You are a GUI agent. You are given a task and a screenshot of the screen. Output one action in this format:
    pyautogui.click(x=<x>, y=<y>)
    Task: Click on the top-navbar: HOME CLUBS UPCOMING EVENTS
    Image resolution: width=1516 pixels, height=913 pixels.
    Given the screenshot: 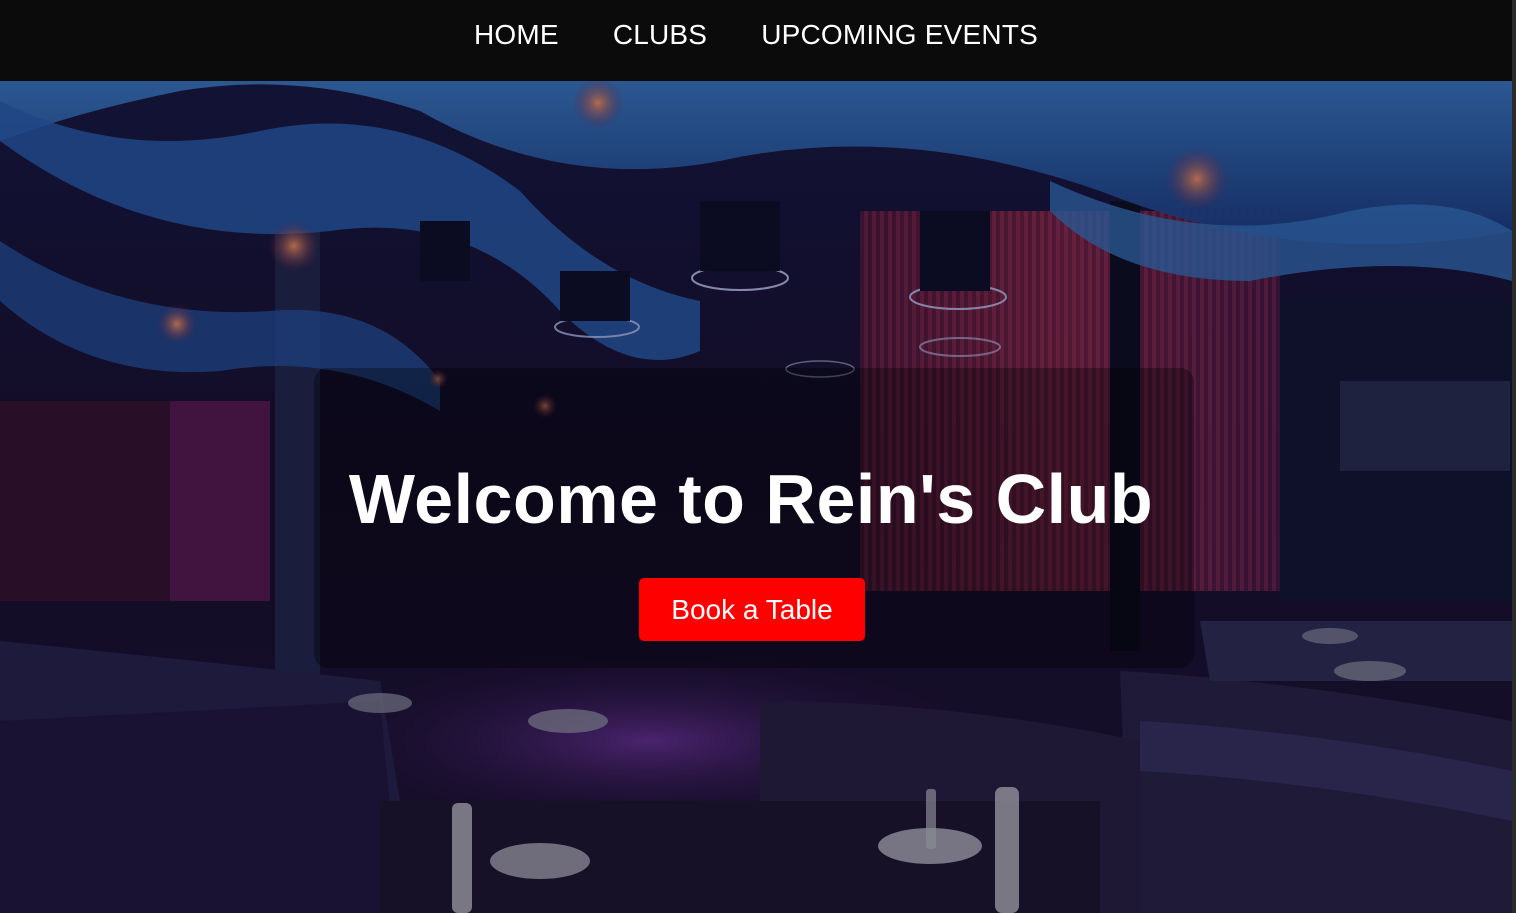 What is the action you would take?
    pyautogui.click(x=756, y=40)
    